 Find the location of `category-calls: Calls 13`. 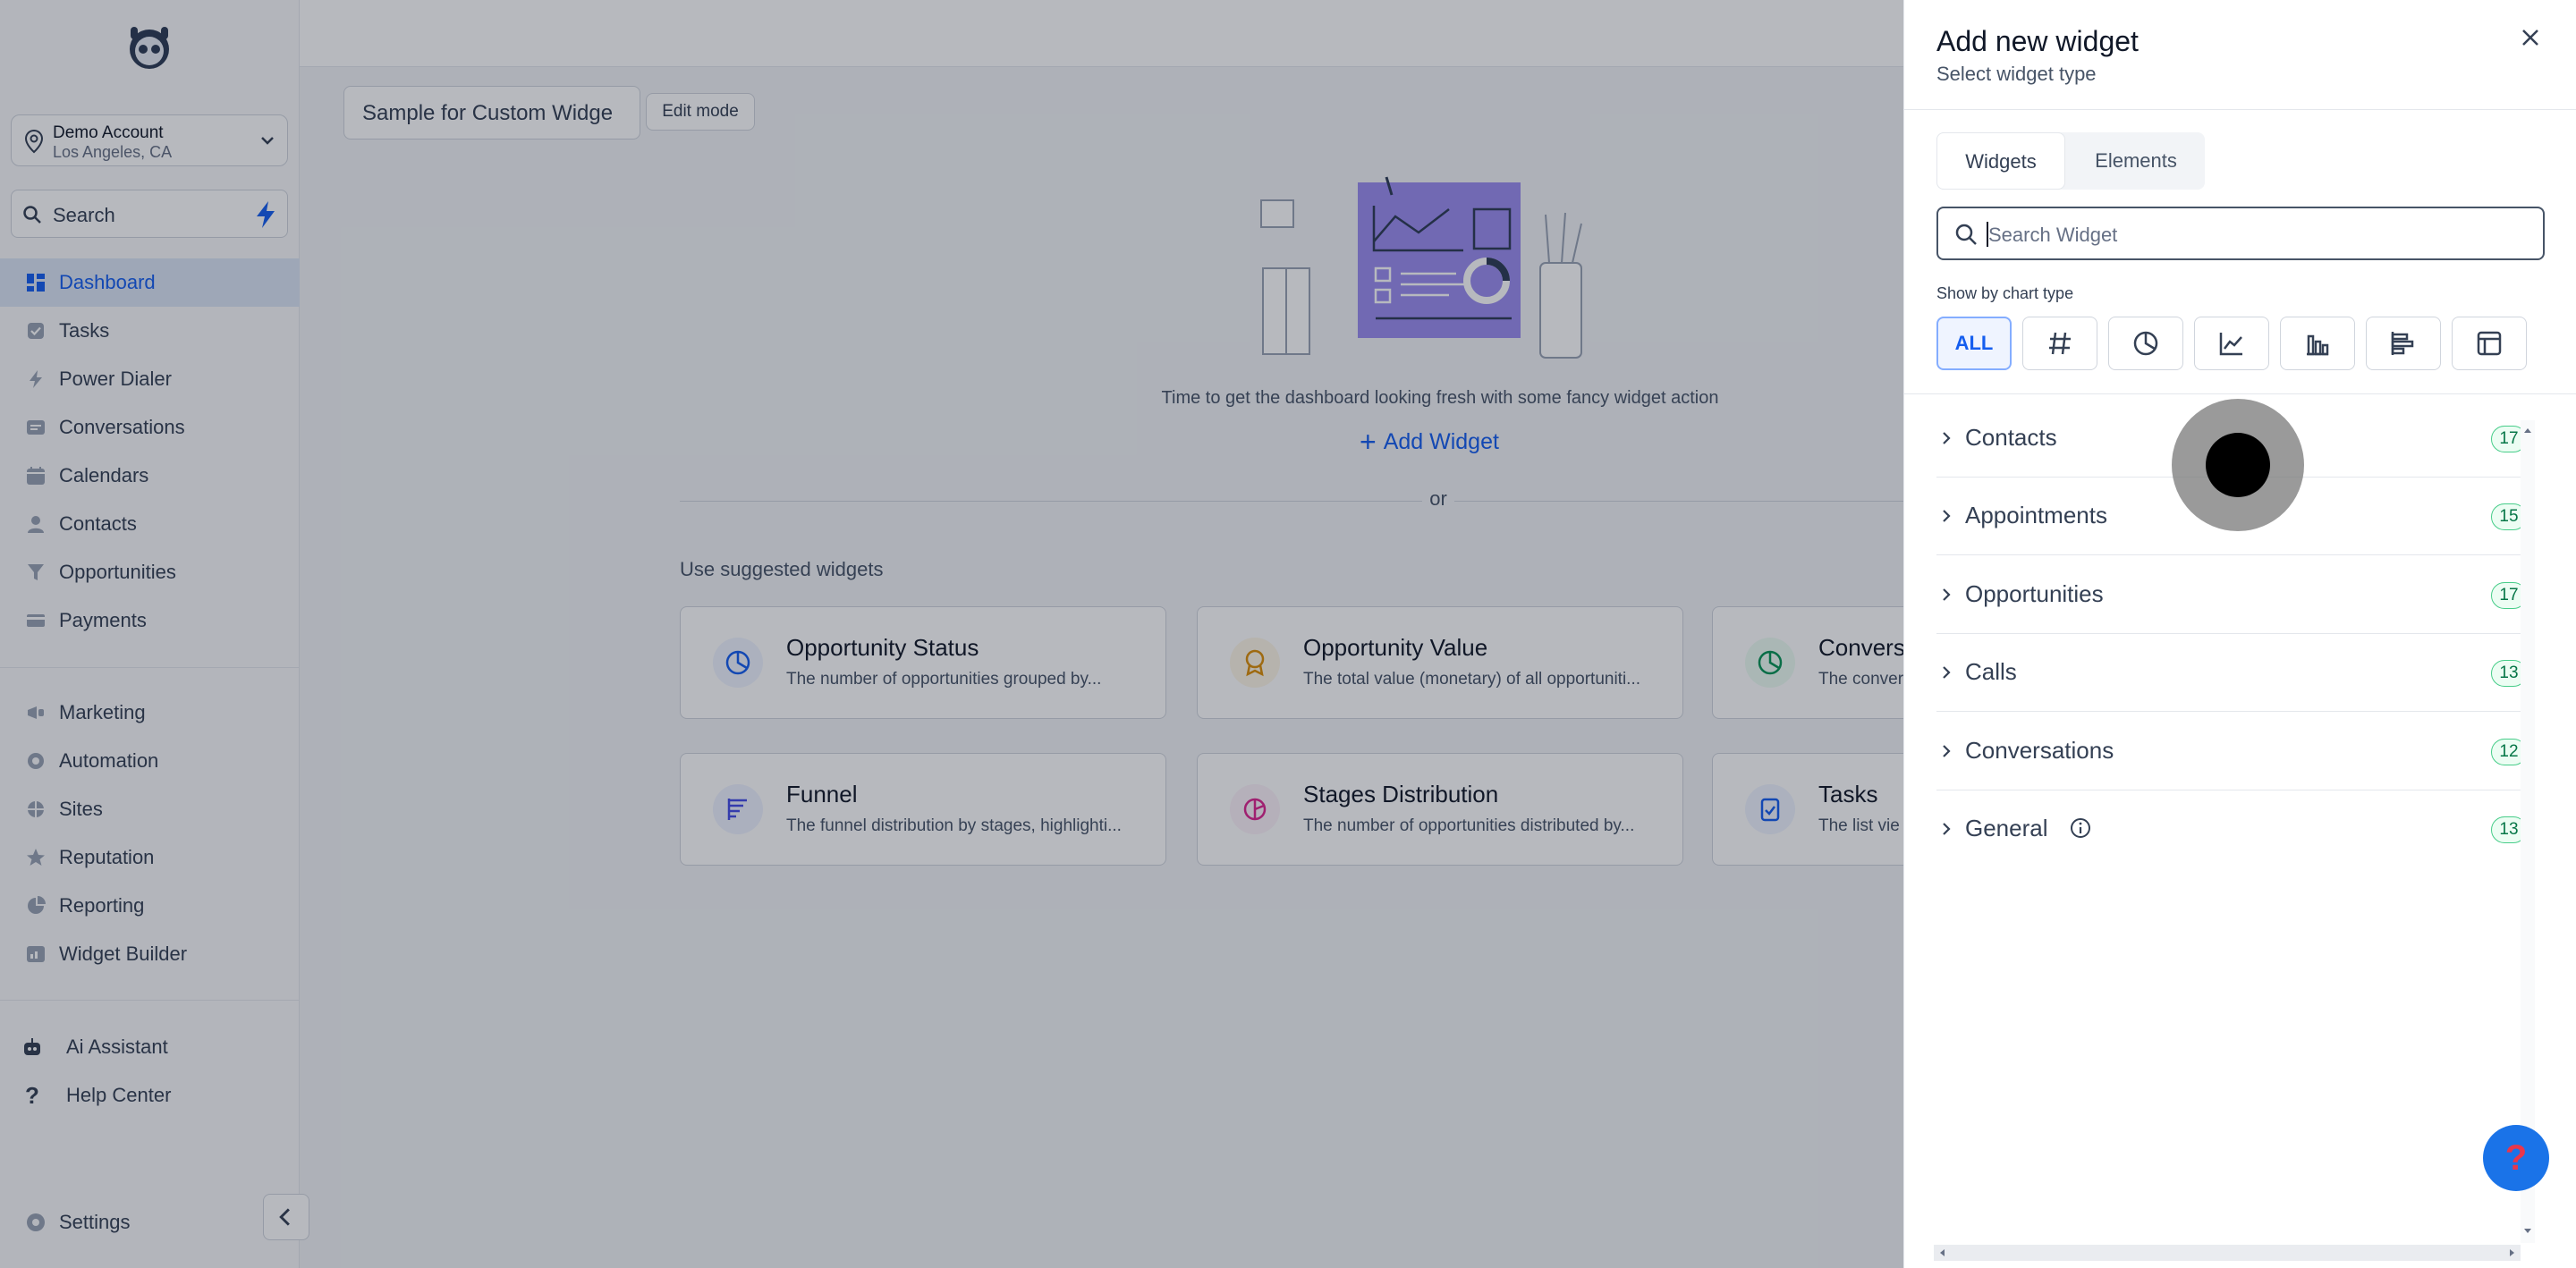

category-calls: Calls 13 is located at coordinates (2231, 673).